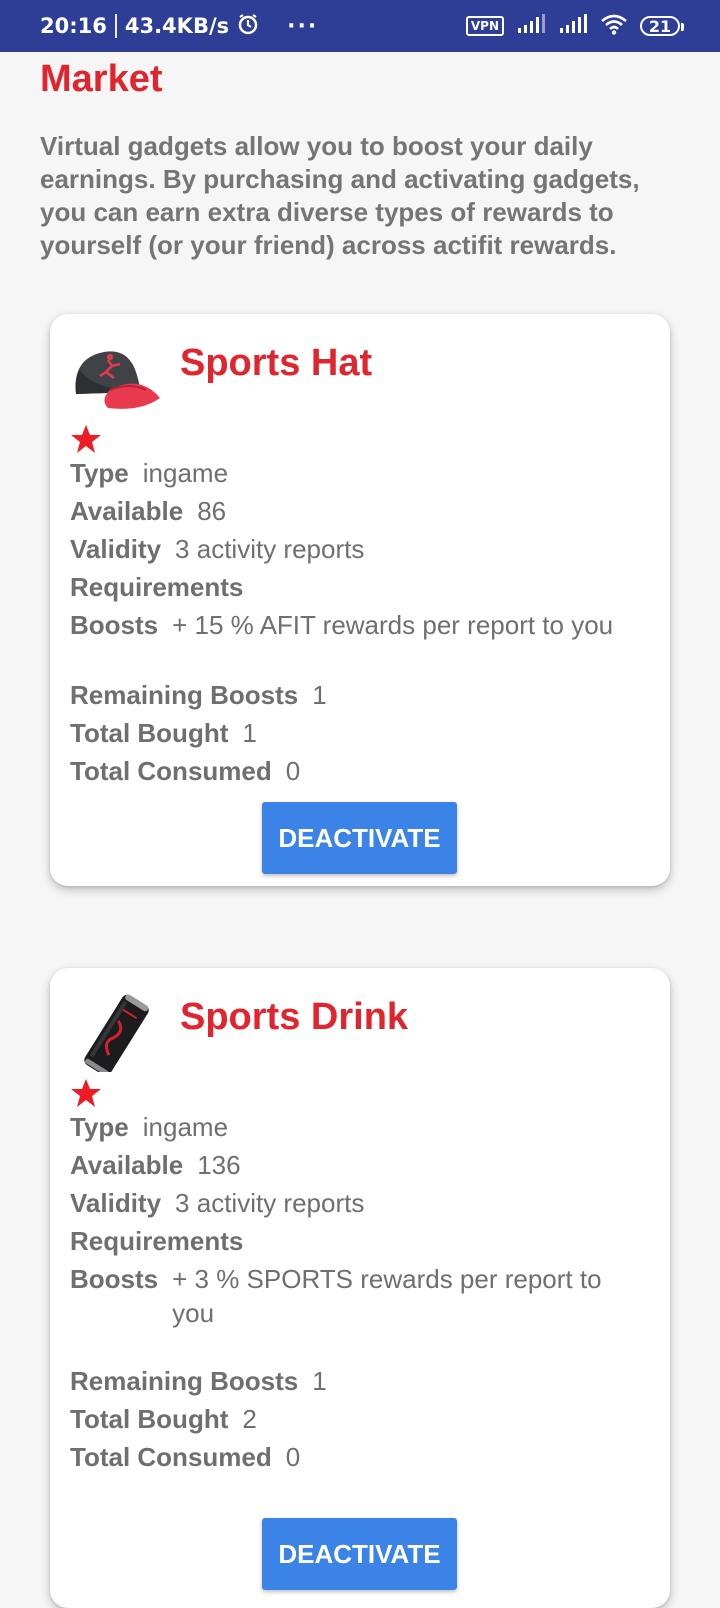 The image size is (720, 1608). I want to click on total-bought-row: Total Bought 2, so click(360, 1419).